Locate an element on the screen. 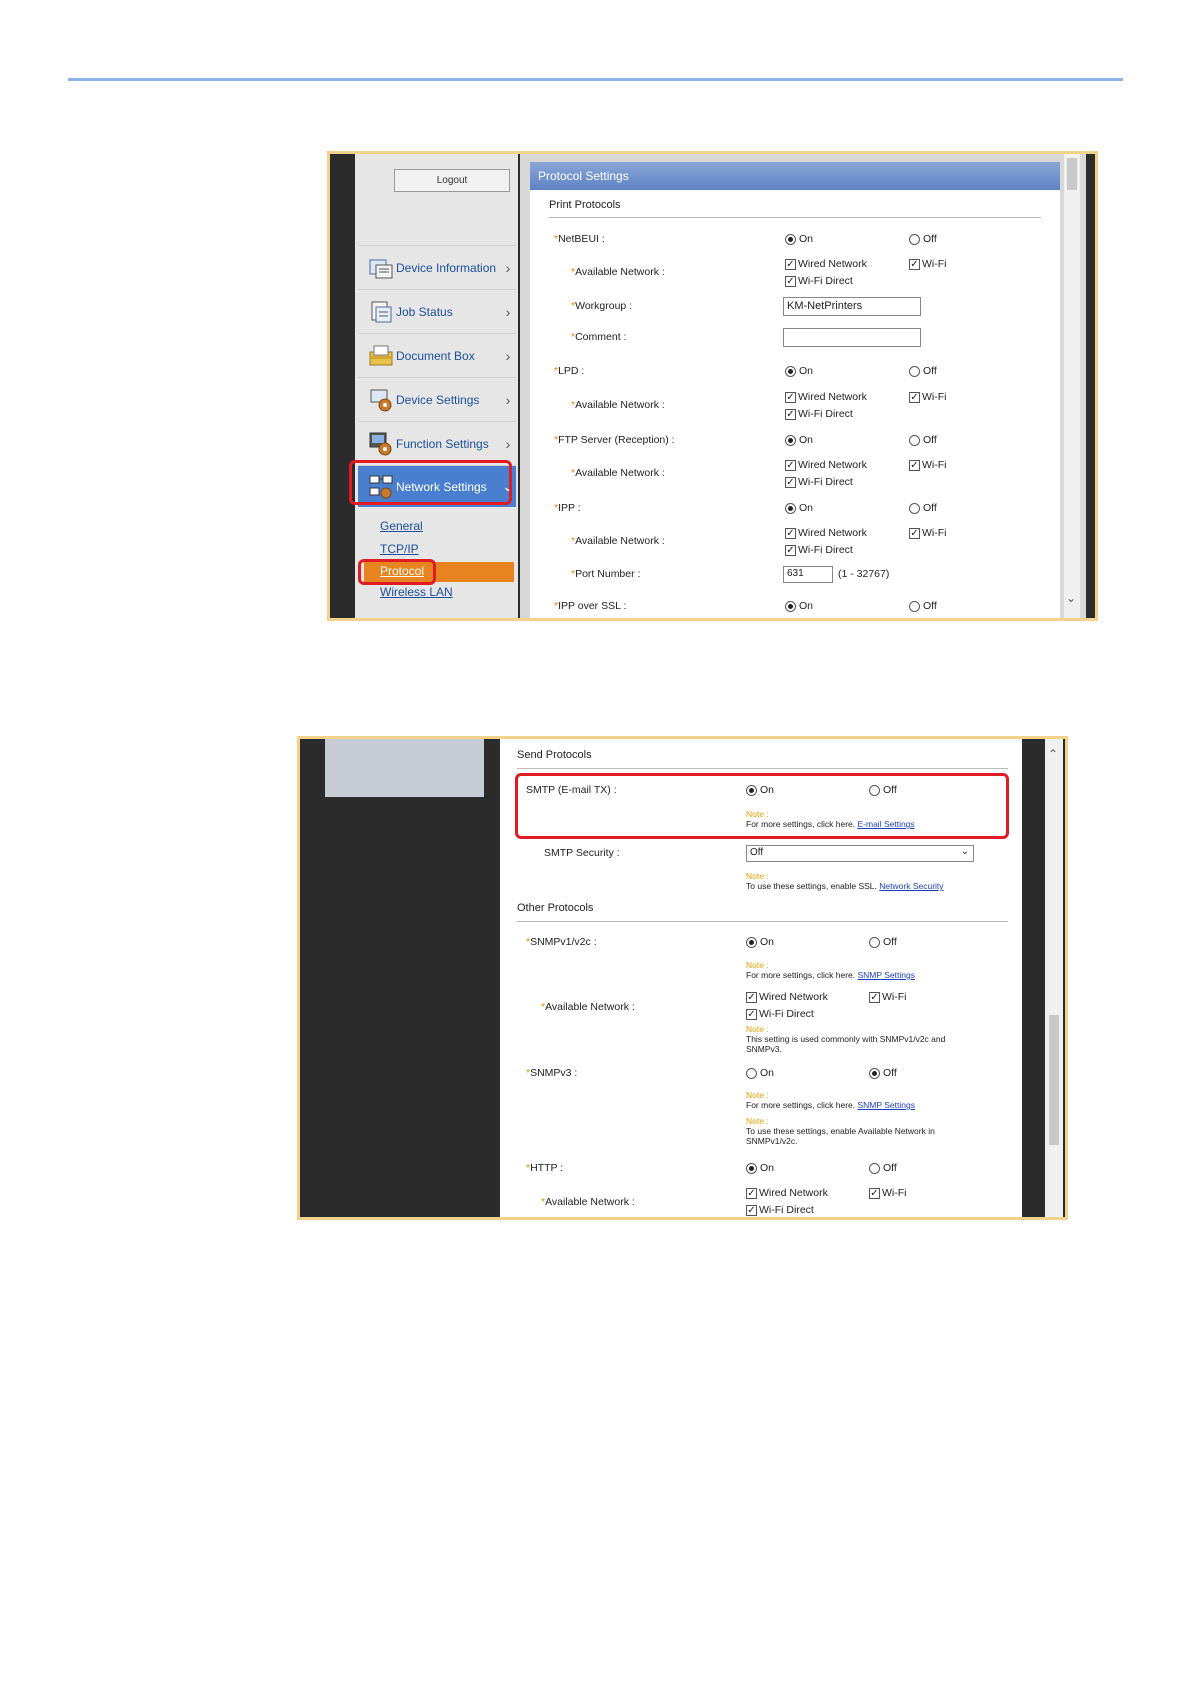 This screenshot has height=1684, width=1190. snmpv3-label: *SNMPv3 : is located at coordinates (552, 1073).